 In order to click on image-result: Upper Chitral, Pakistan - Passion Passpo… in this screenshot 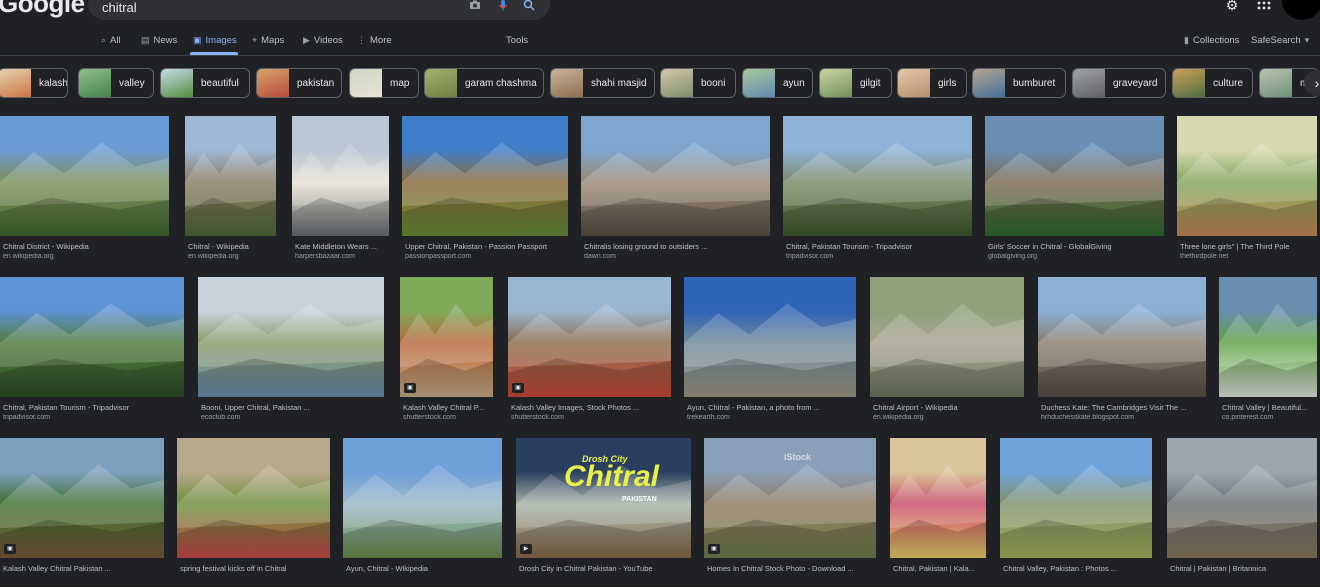, I will do `click(485, 190)`.